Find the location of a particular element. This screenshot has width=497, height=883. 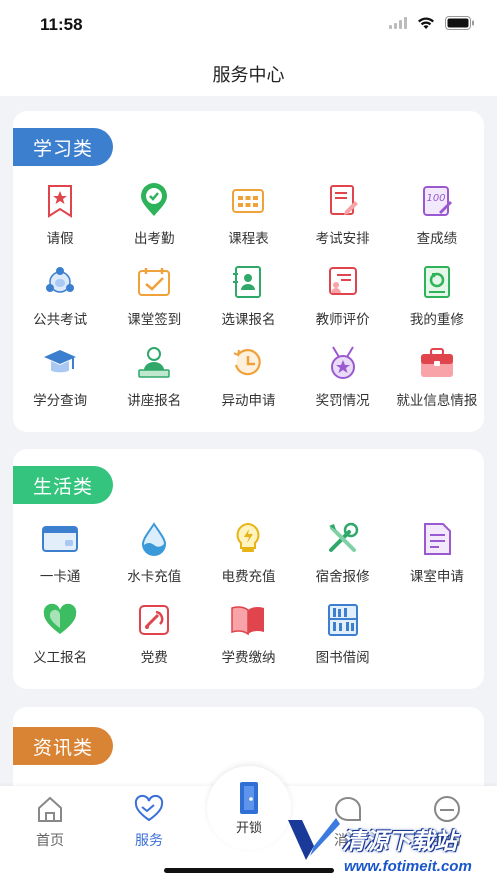

public-exam-icon is located at coordinates (60, 280).